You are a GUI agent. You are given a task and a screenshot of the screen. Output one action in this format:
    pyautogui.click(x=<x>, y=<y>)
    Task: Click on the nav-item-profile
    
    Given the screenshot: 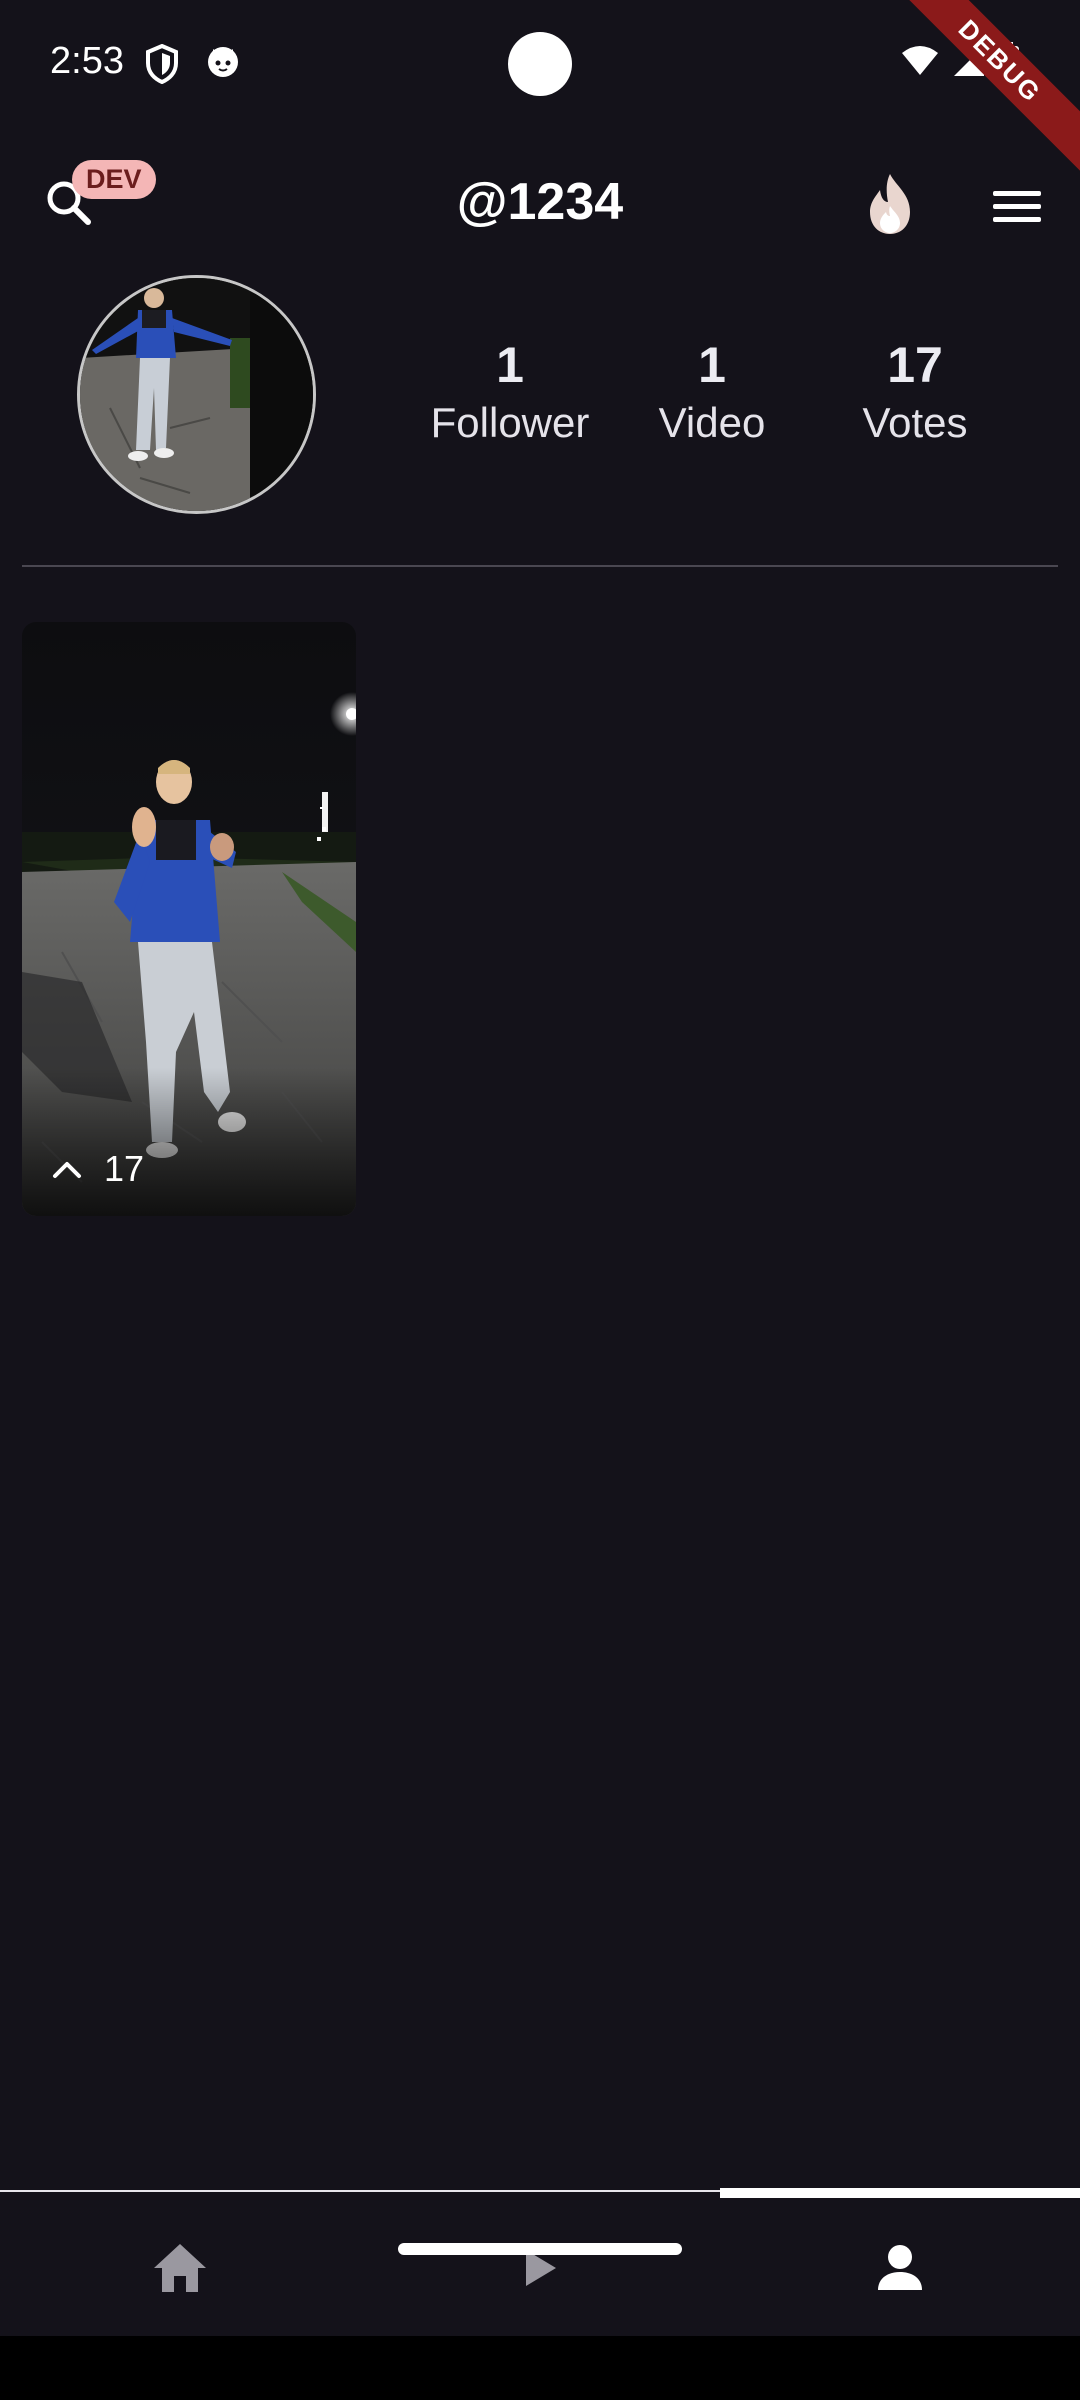 What is the action you would take?
    pyautogui.click(x=900, y=2268)
    